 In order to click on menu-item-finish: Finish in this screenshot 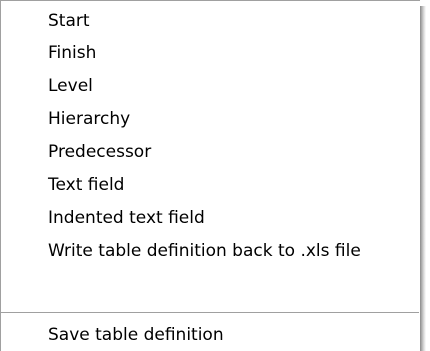, I will do `click(210, 53)`.